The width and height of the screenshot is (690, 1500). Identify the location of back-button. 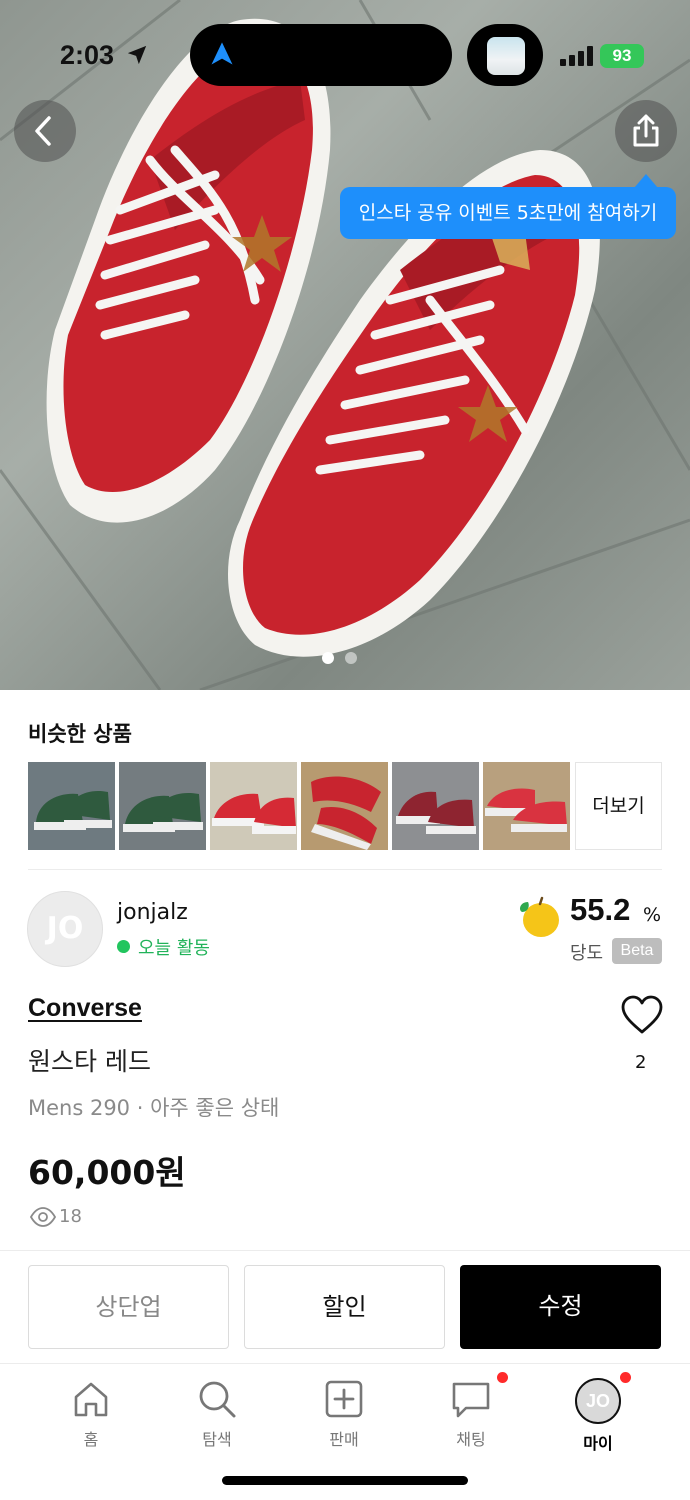
(45, 131).